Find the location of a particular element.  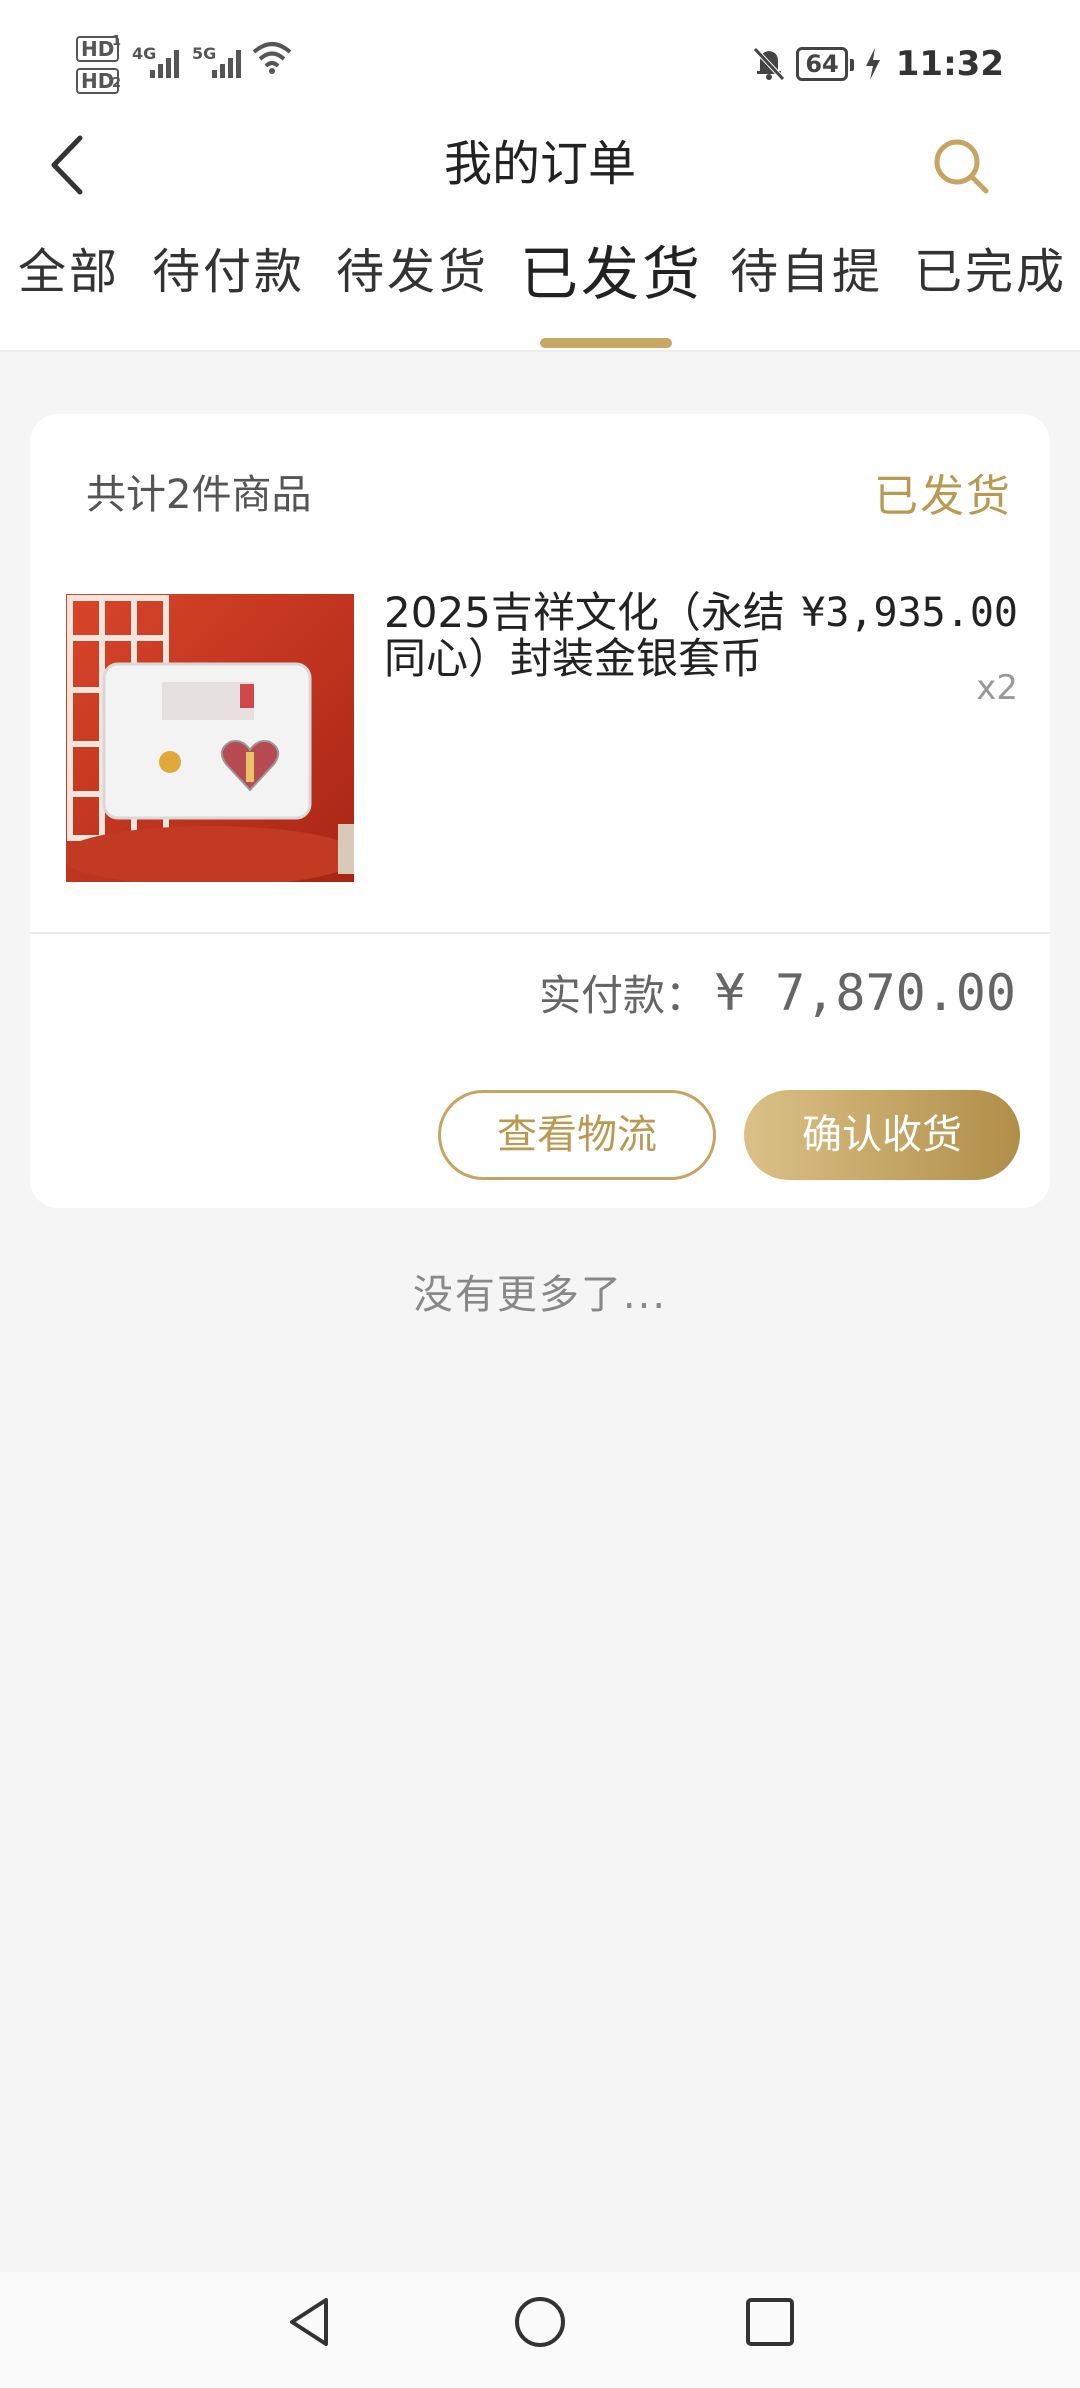

confirm-receipt-button: 确认收货 is located at coordinates (882, 1135).